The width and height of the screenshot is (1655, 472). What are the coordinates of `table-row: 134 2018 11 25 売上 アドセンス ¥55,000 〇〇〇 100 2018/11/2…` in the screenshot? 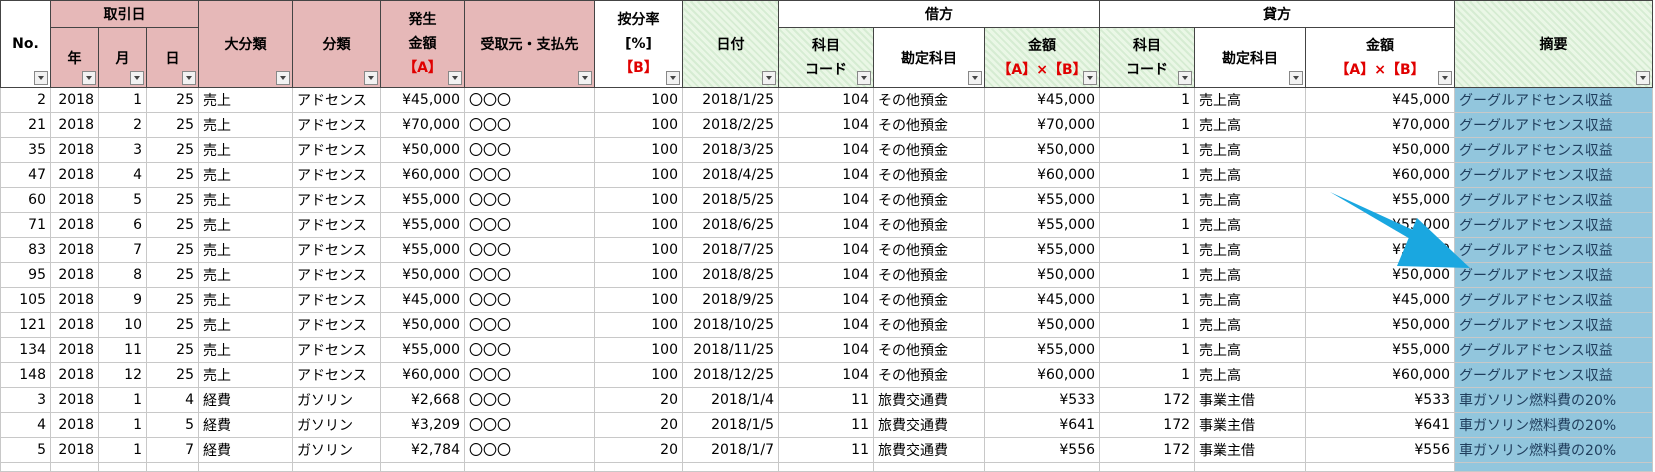 It's located at (827, 350).